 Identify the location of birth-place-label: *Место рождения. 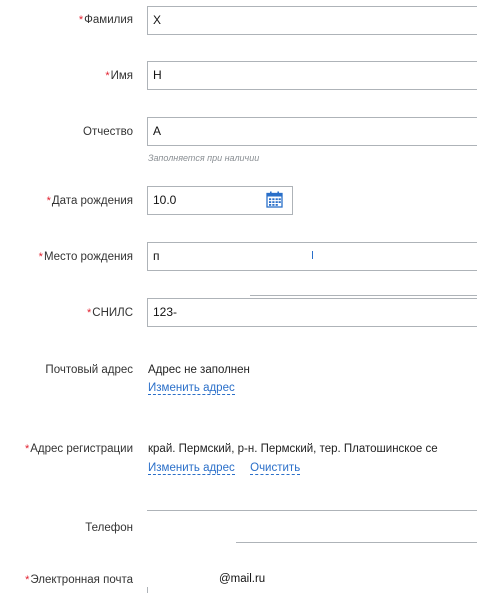
(85, 257).